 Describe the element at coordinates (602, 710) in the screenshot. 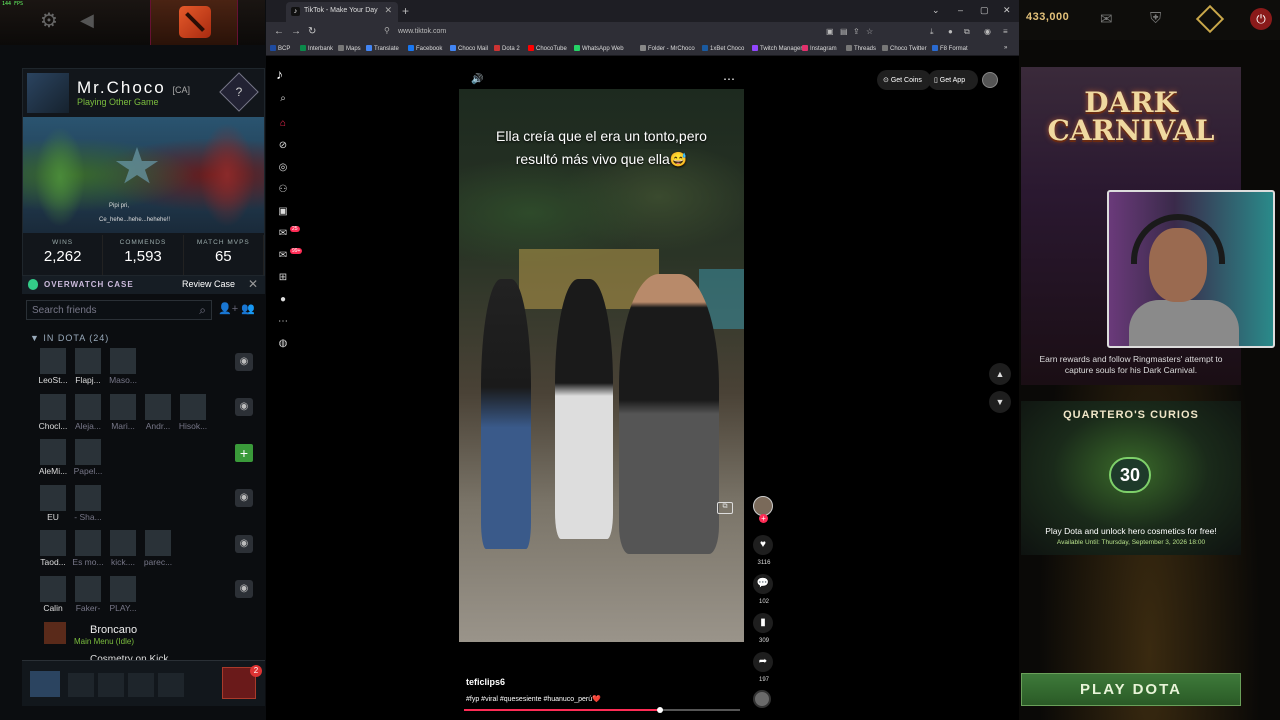

I see `video-progress-bar` at that location.